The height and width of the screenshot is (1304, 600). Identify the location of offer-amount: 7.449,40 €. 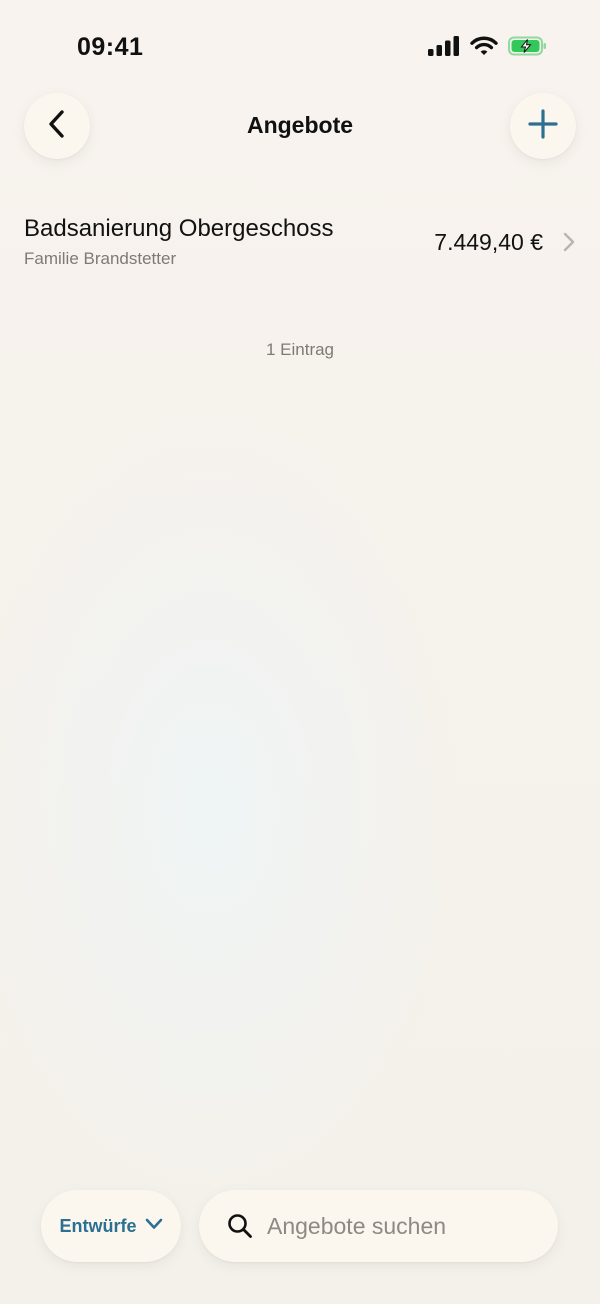
(488, 242).